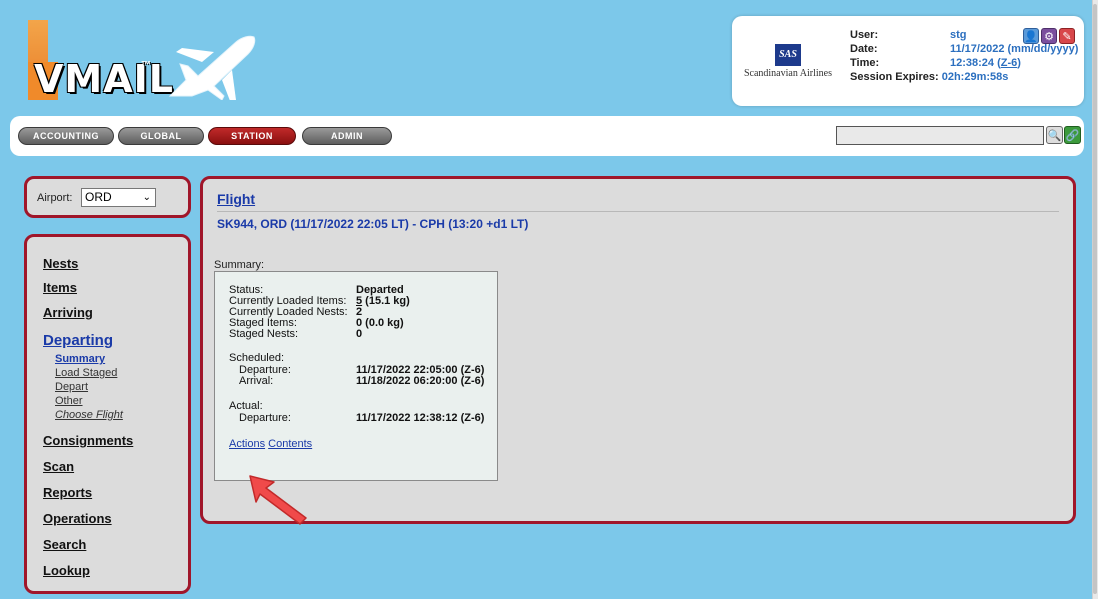 This screenshot has height=599, width=1098. I want to click on time-value-text: 12:38:24 (, so click(975, 63).